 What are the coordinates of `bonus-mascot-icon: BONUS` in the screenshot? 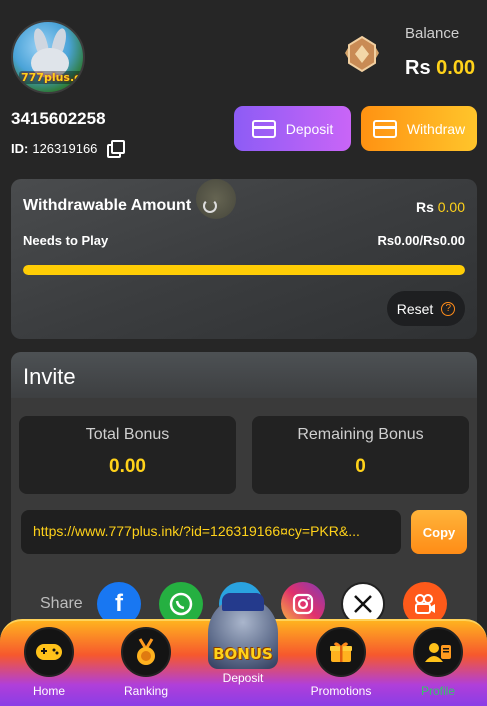 It's located at (243, 631).